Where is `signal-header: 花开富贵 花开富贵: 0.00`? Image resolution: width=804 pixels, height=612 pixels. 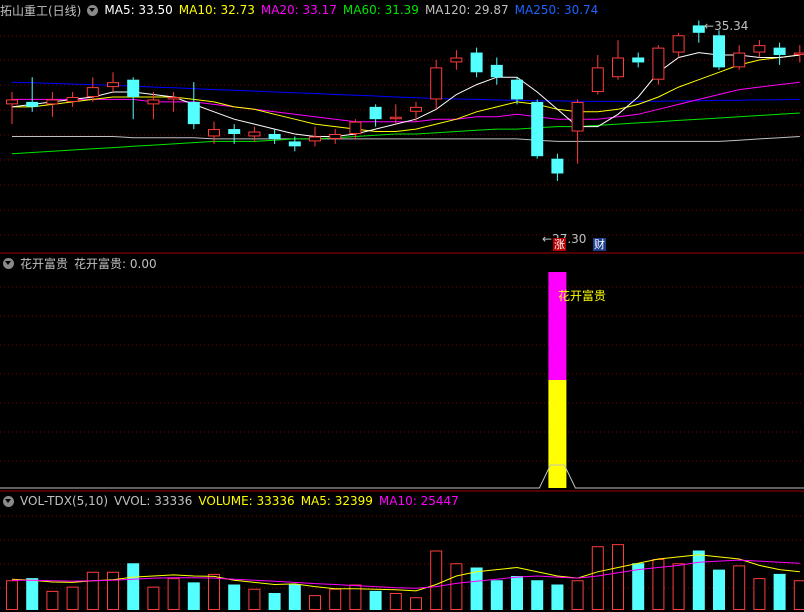
signal-header: 花开富贵 花开富贵: 0.00 is located at coordinates (81, 263).